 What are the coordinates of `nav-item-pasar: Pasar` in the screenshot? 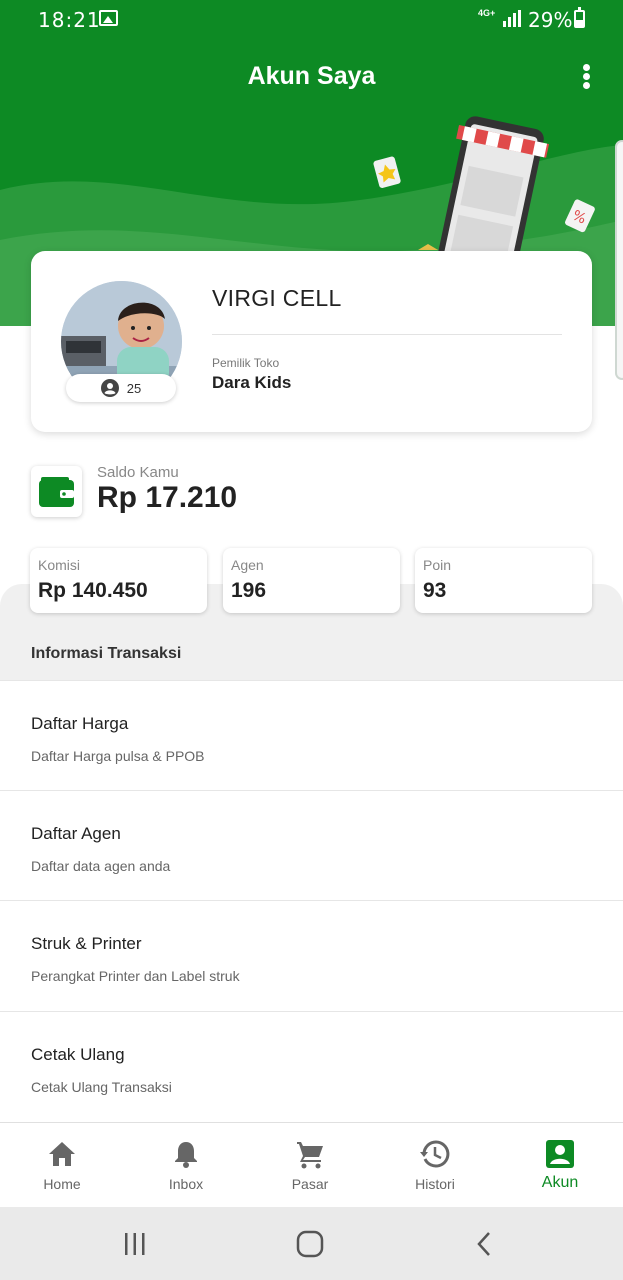 It's located at (310, 1165).